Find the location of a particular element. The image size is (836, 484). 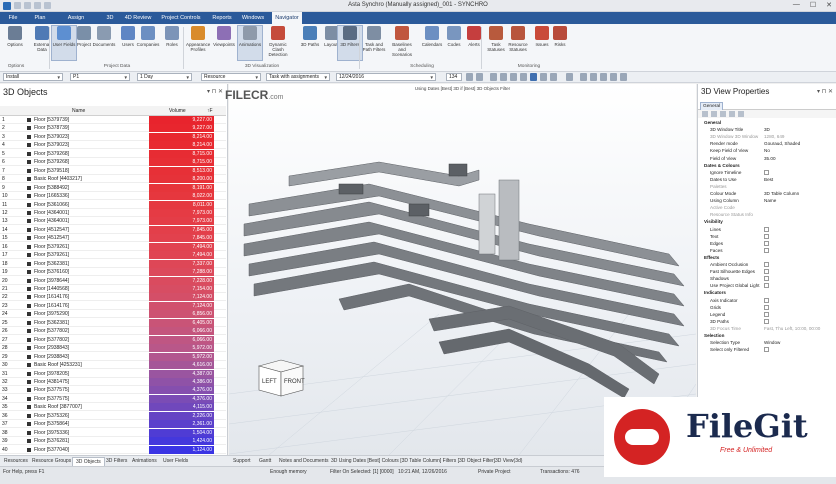

companies-button: Companies is located at coordinates (148, 43).